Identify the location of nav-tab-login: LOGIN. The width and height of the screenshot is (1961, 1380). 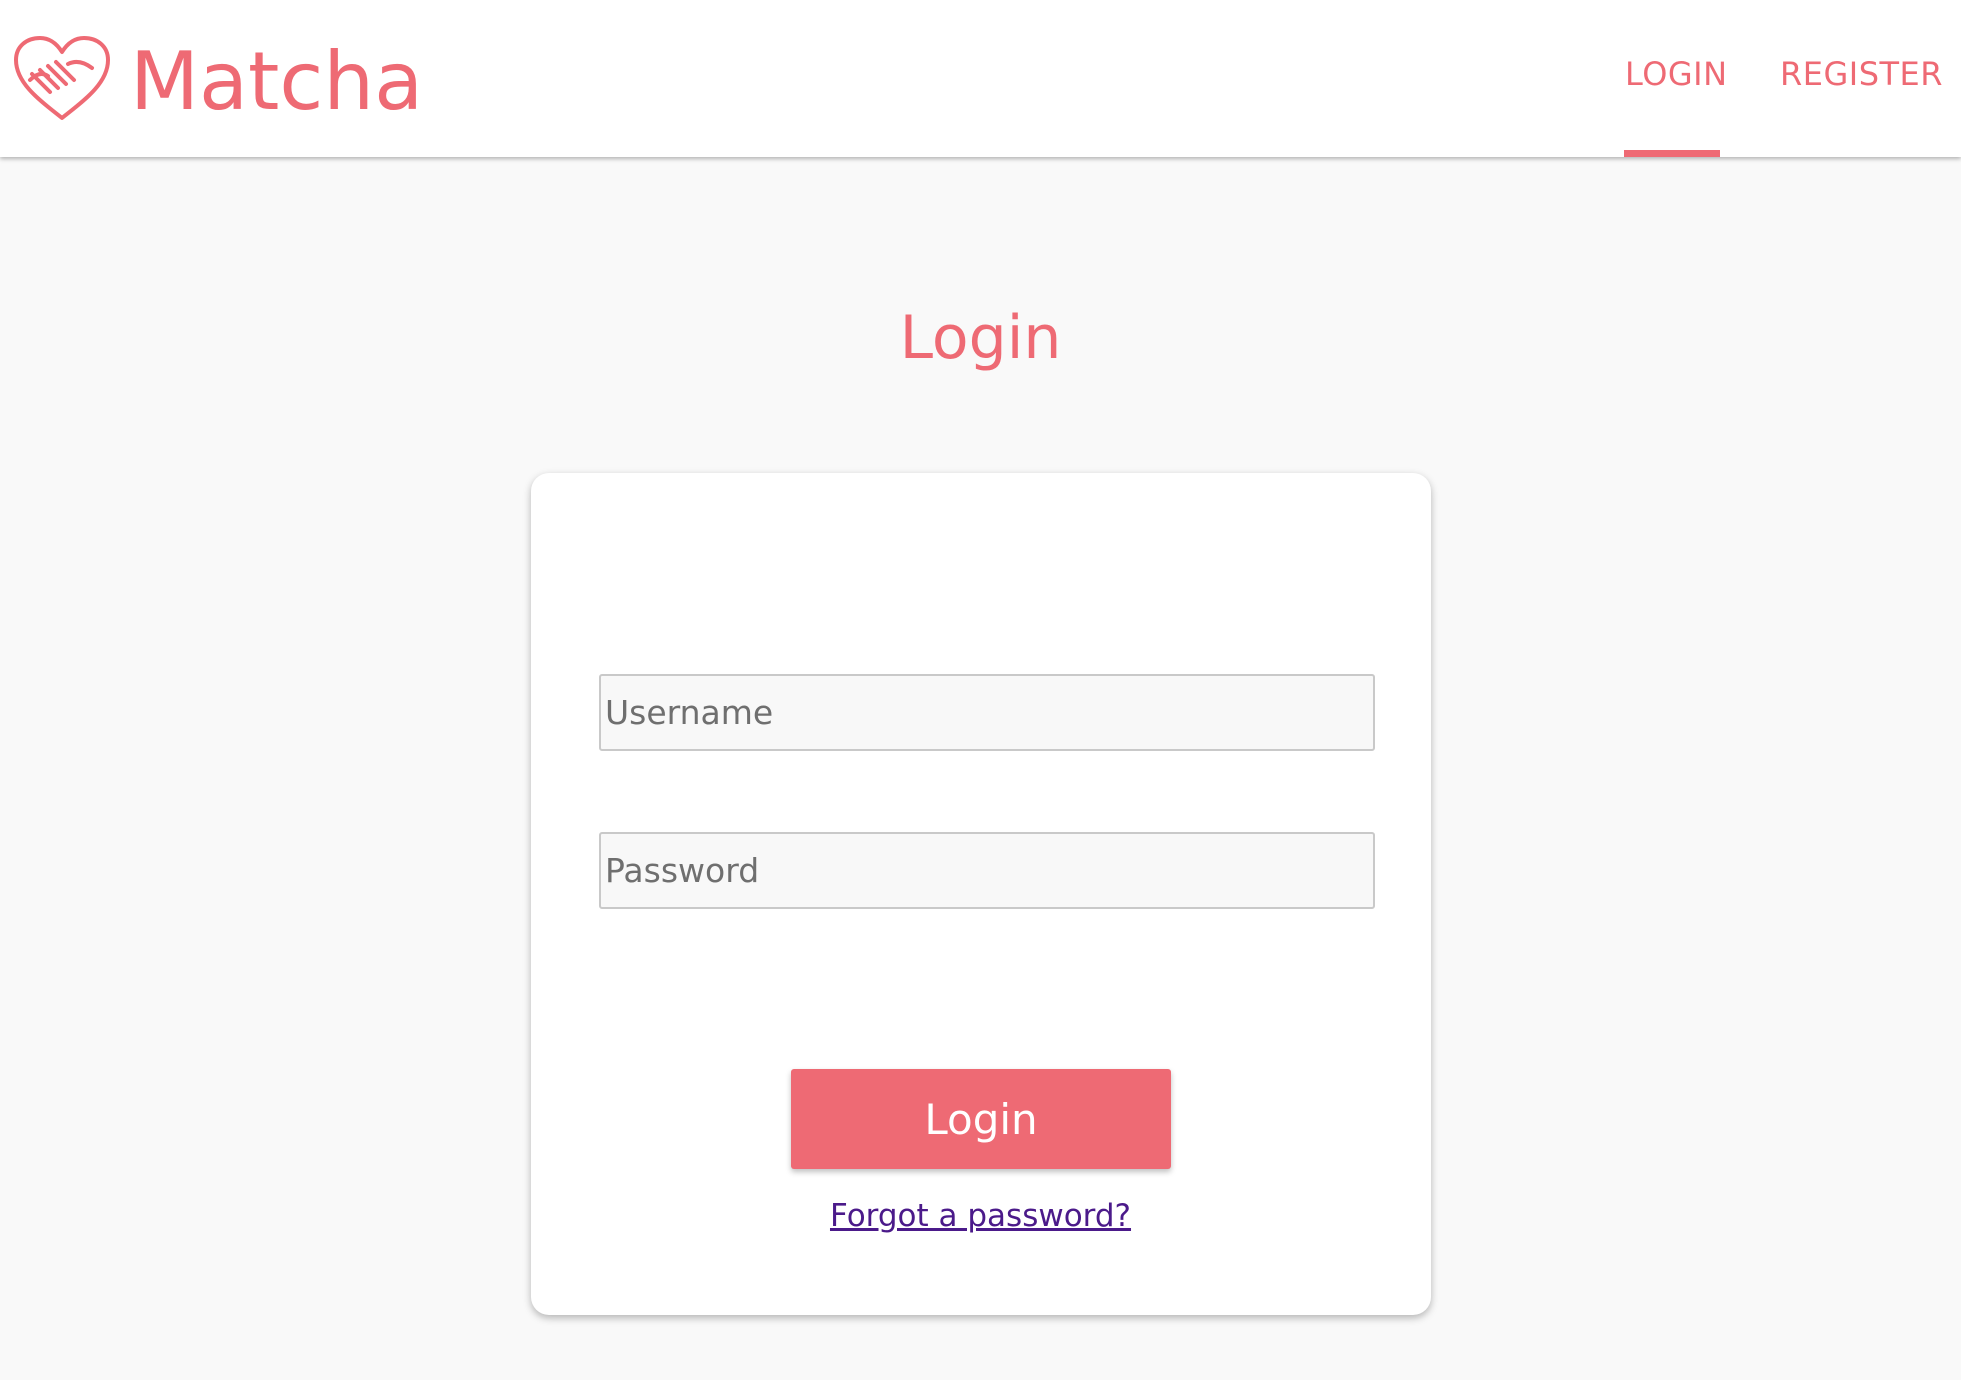
(1676, 74).